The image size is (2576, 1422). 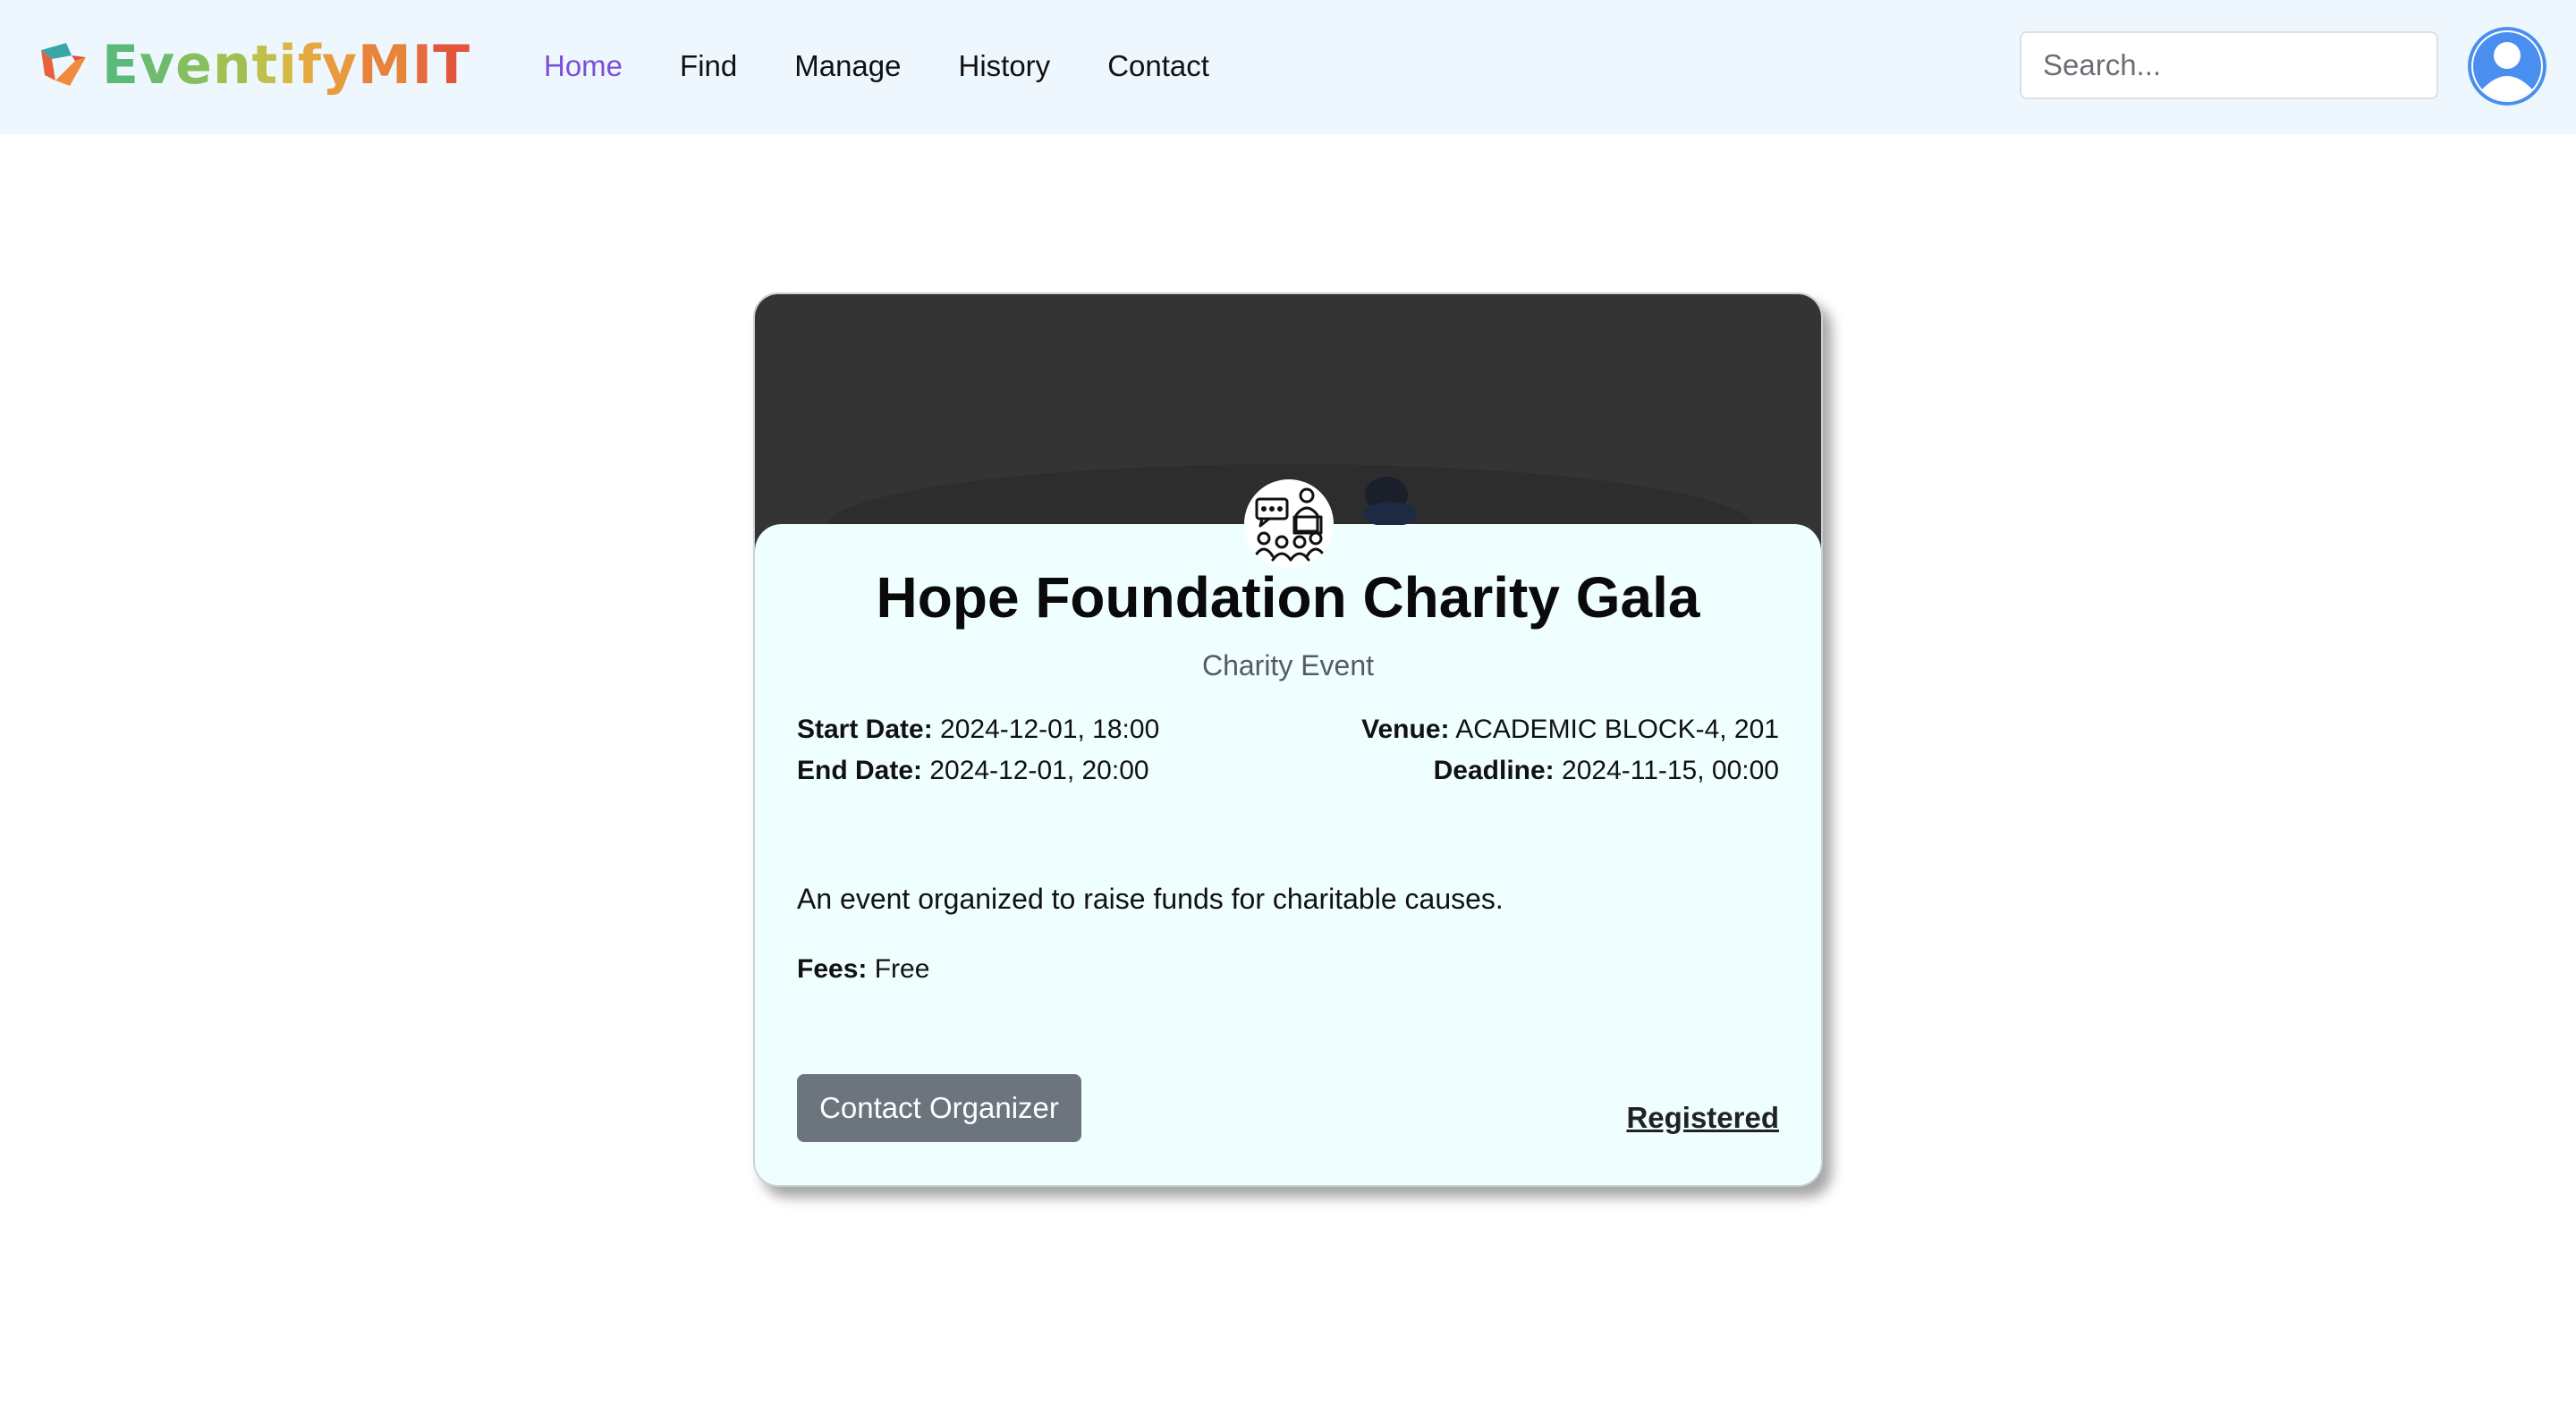 I want to click on brand-name: EventifyMIT, so click(x=286, y=65).